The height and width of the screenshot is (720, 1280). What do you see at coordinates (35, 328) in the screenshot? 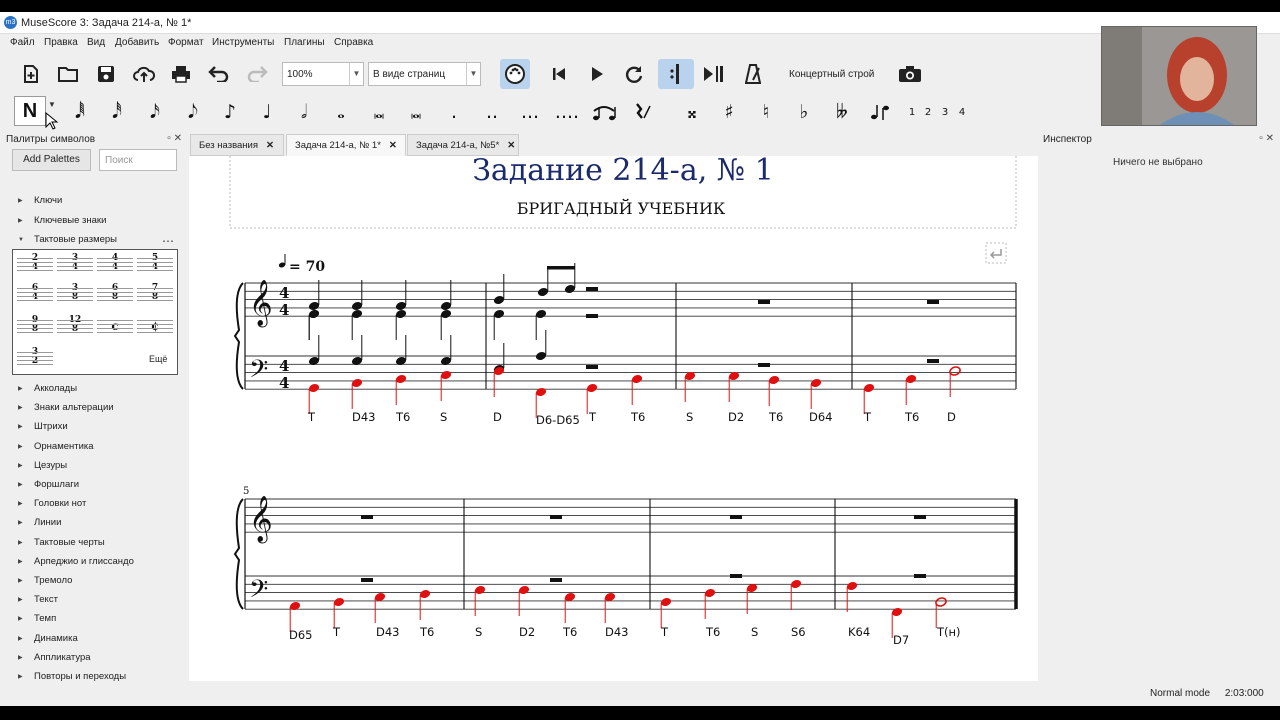
I see `timesig-cell: 98` at bounding box center [35, 328].